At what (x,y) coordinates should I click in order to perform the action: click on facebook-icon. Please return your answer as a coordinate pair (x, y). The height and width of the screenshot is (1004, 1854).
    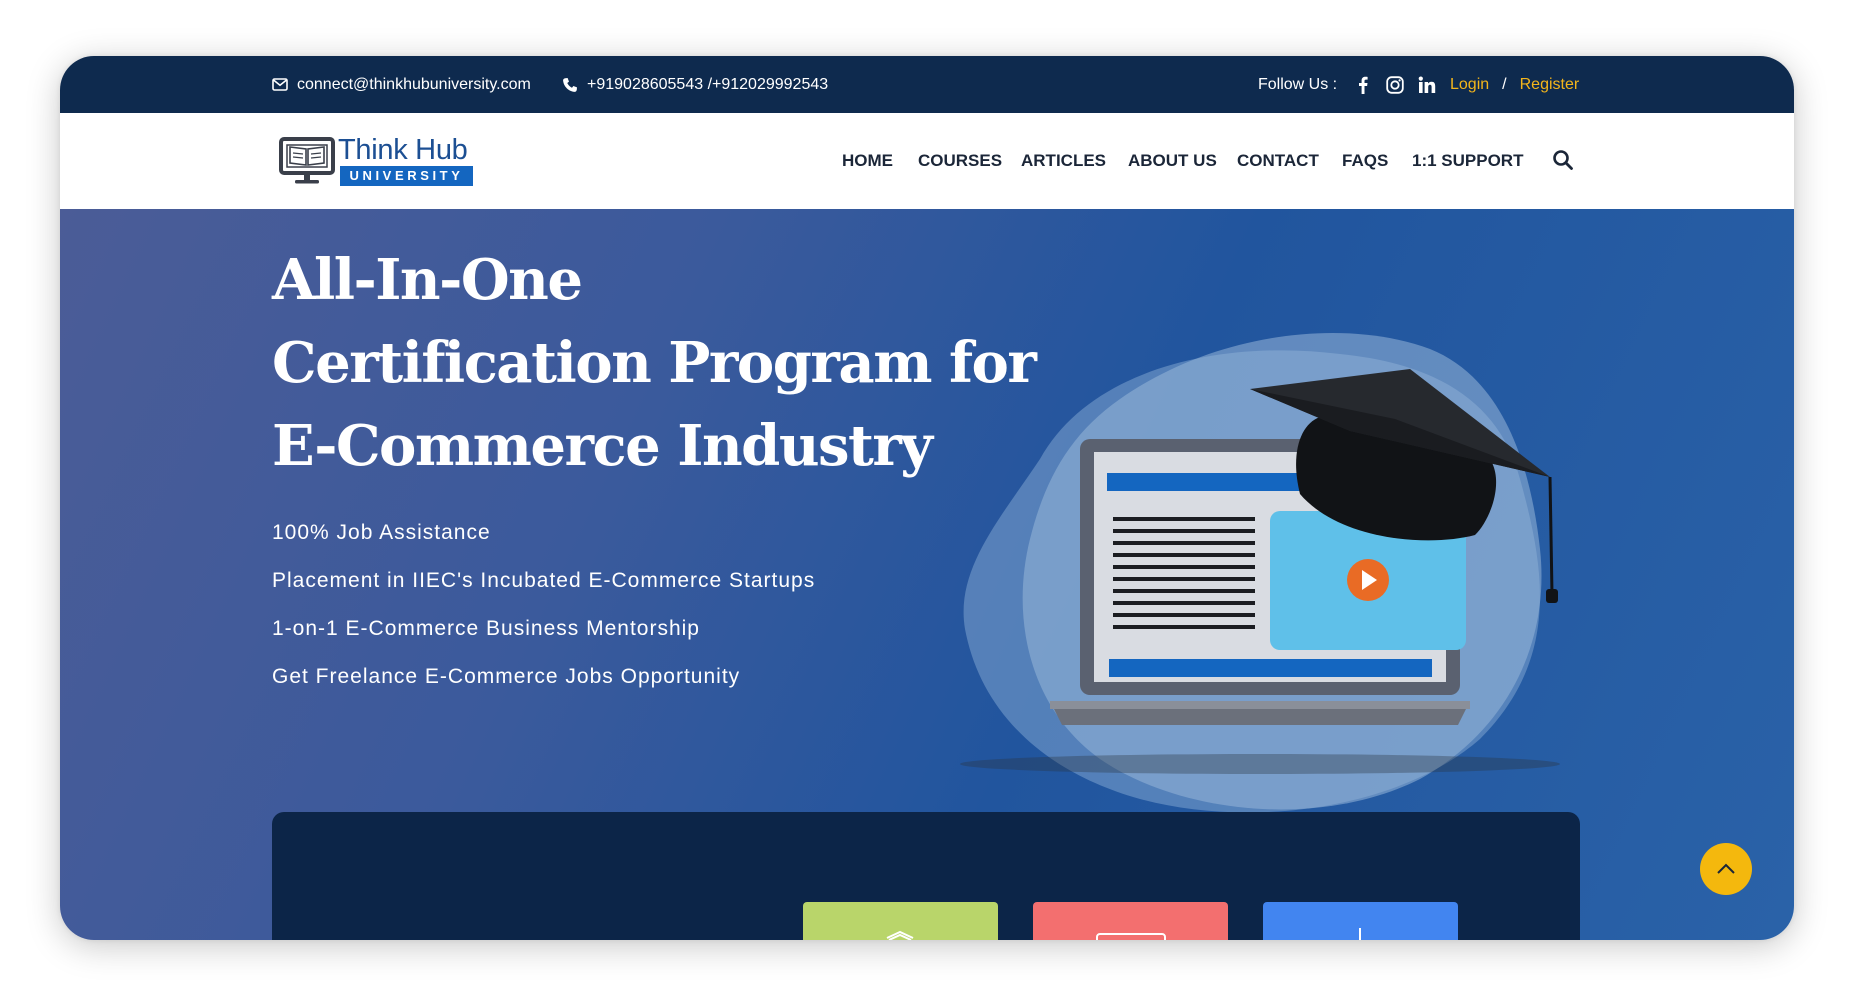
    Looking at the image, I should click on (1363, 84).